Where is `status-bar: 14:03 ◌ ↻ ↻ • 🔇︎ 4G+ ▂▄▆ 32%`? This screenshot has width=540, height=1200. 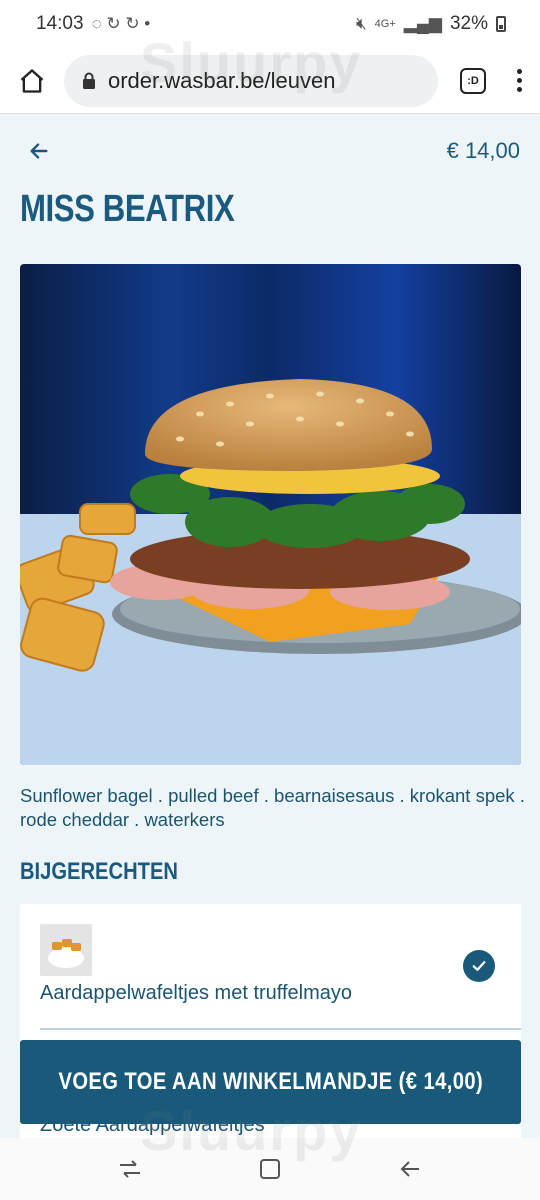
status-bar: 14:03 ◌ ↻ ↻ • 🔇︎ 4G+ ▂▄▆ 32% is located at coordinates (270, 24).